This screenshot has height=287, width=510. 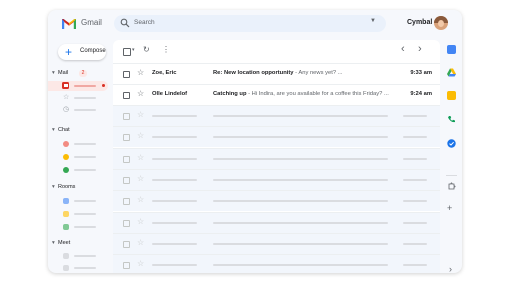 What do you see at coordinates (78, 268) in the screenshot?
I see `sidebar-item-join-meeting` at bounding box center [78, 268].